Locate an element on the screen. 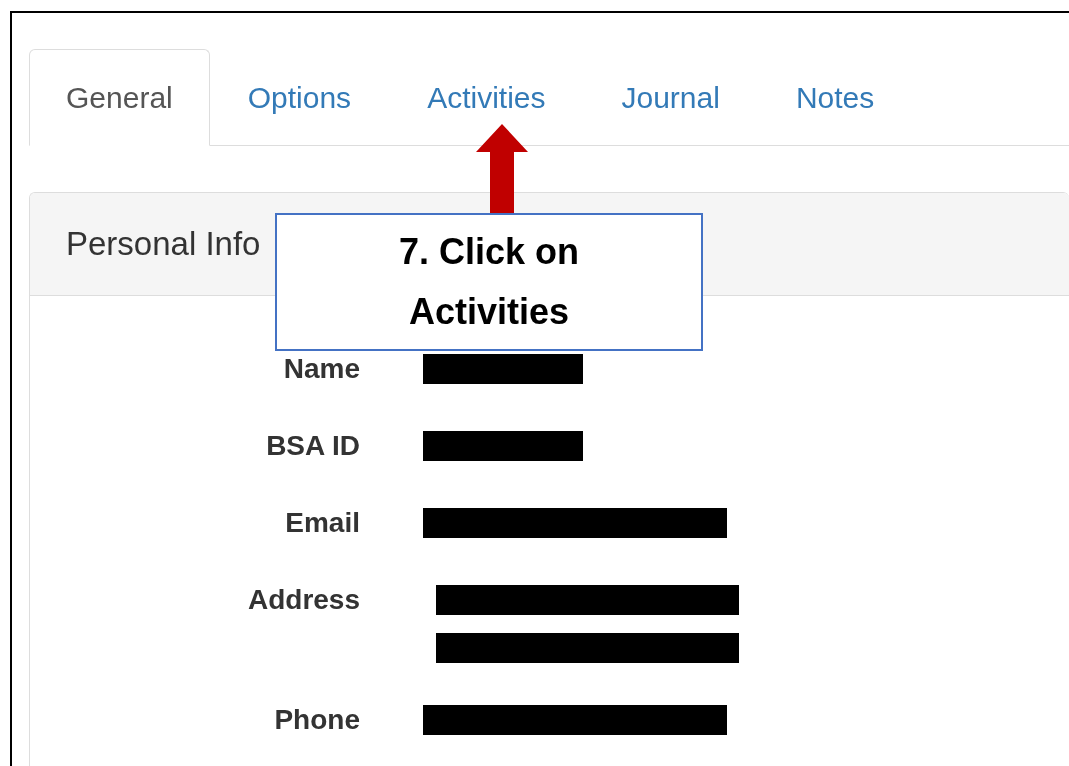 This screenshot has width=1069, height=766. tab: Notes is located at coordinates (835, 97).